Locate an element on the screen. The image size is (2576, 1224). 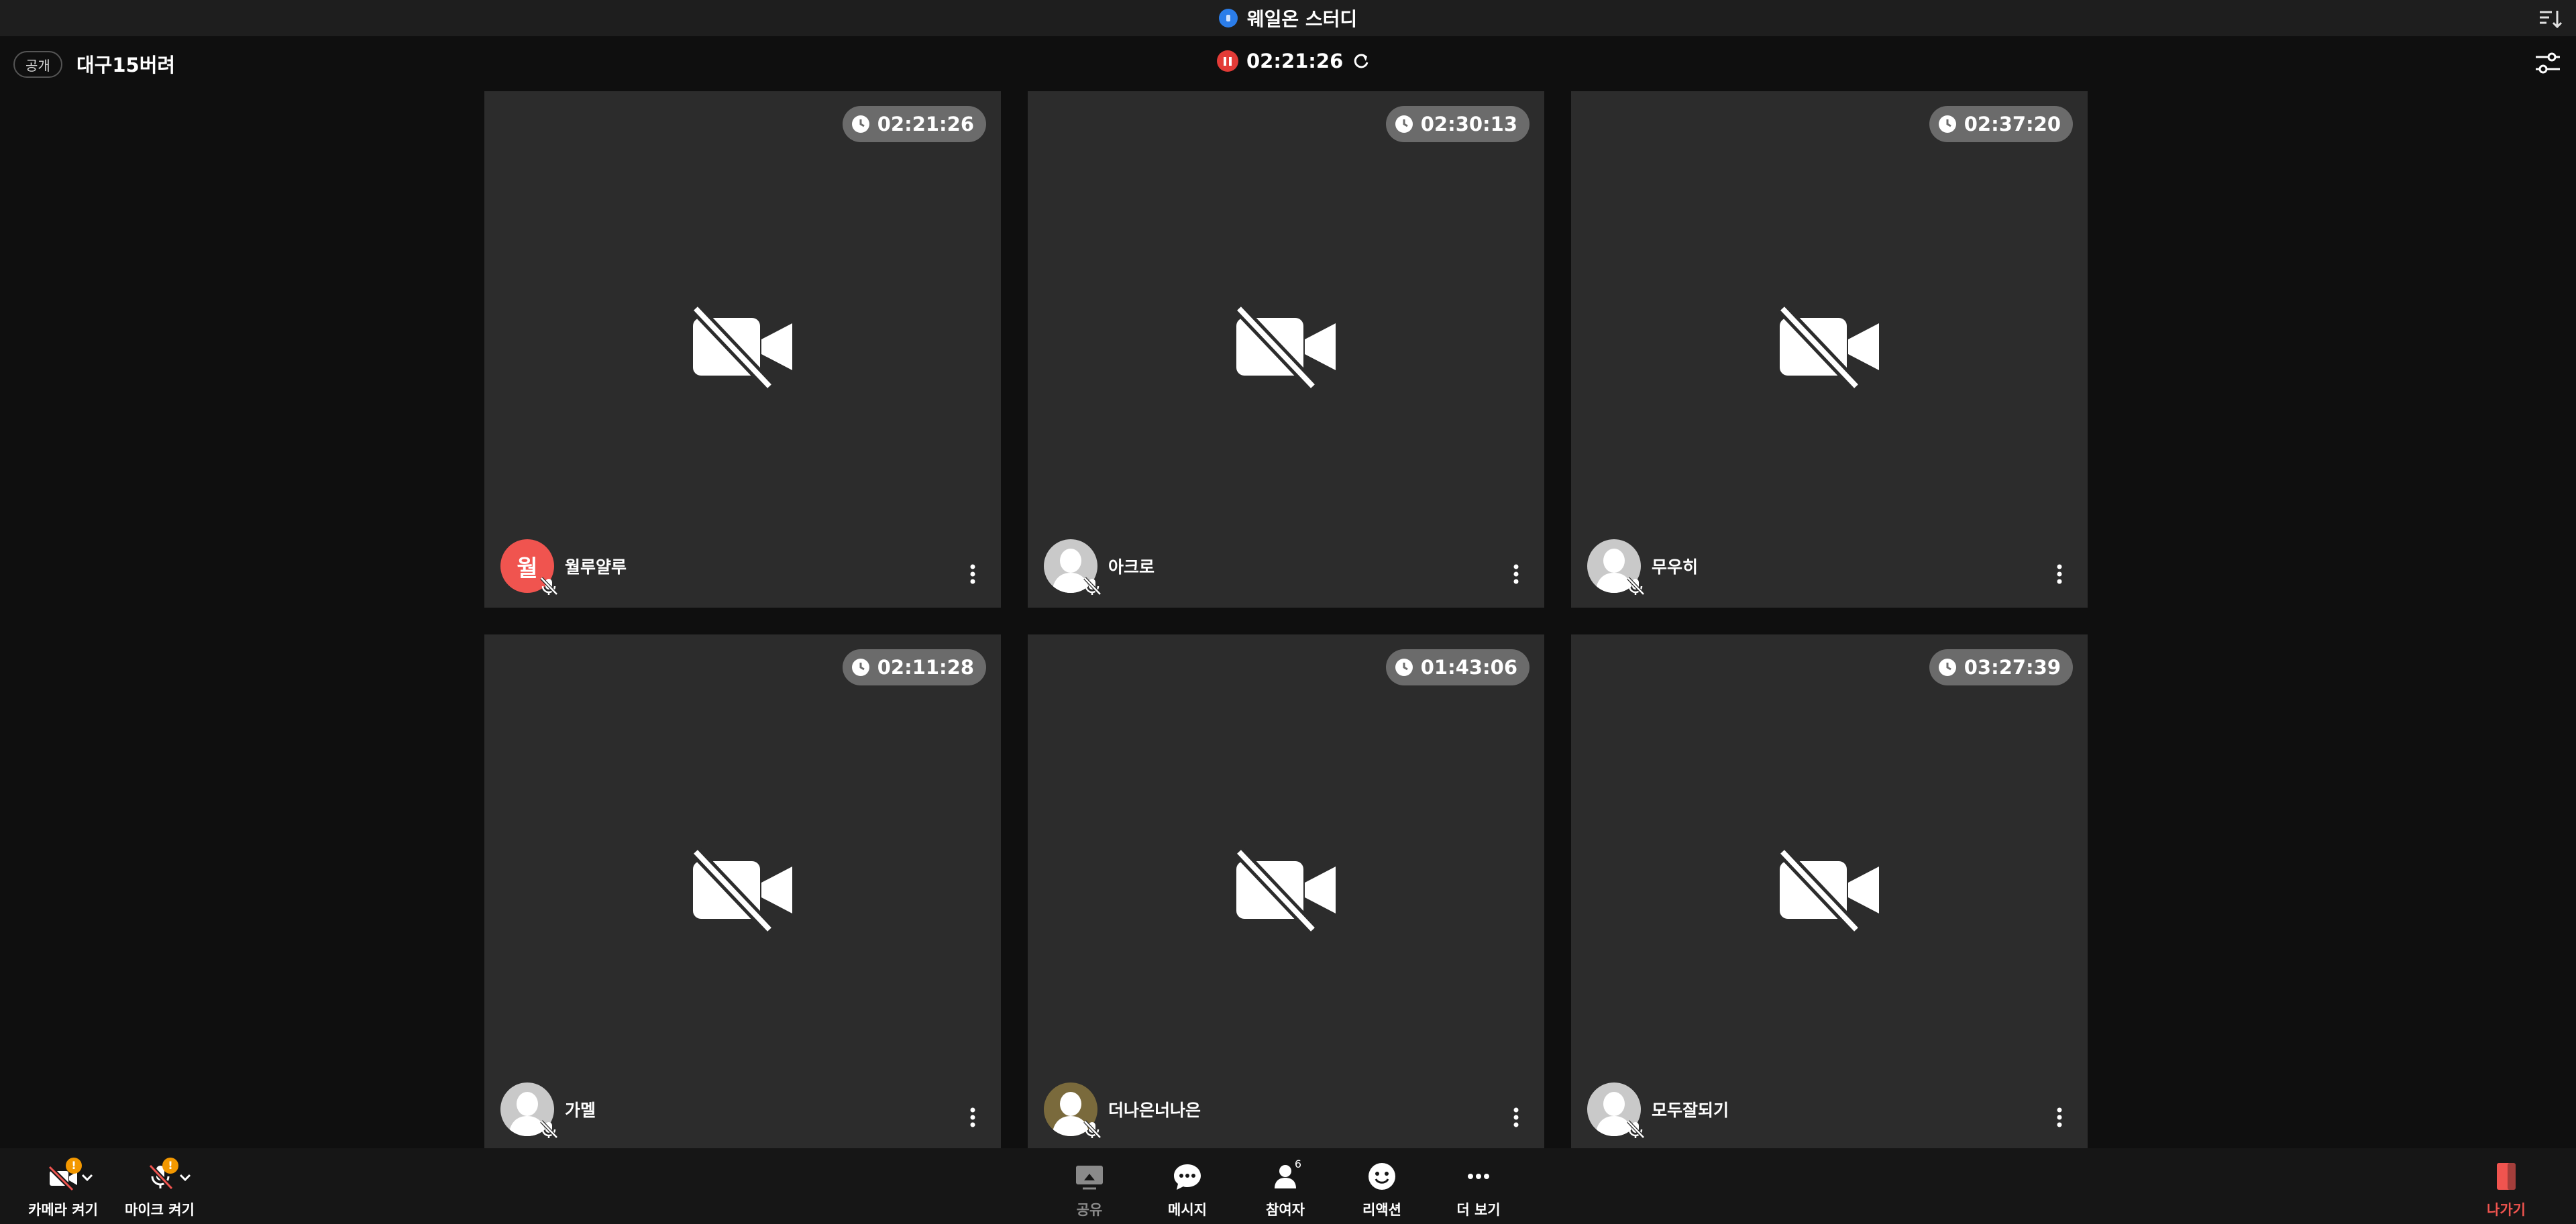
refresh-icon is located at coordinates (1361, 61).